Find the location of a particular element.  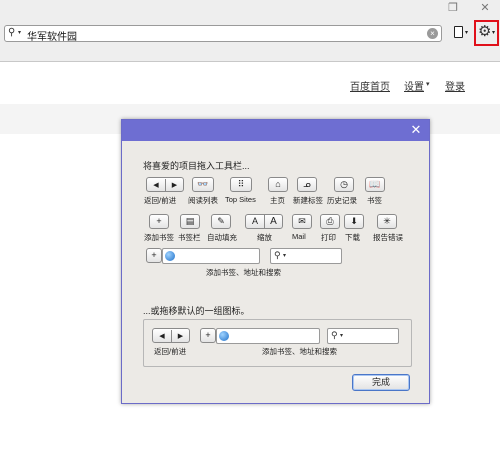

reading-list-label: 阅读列表 is located at coordinates (203, 200).